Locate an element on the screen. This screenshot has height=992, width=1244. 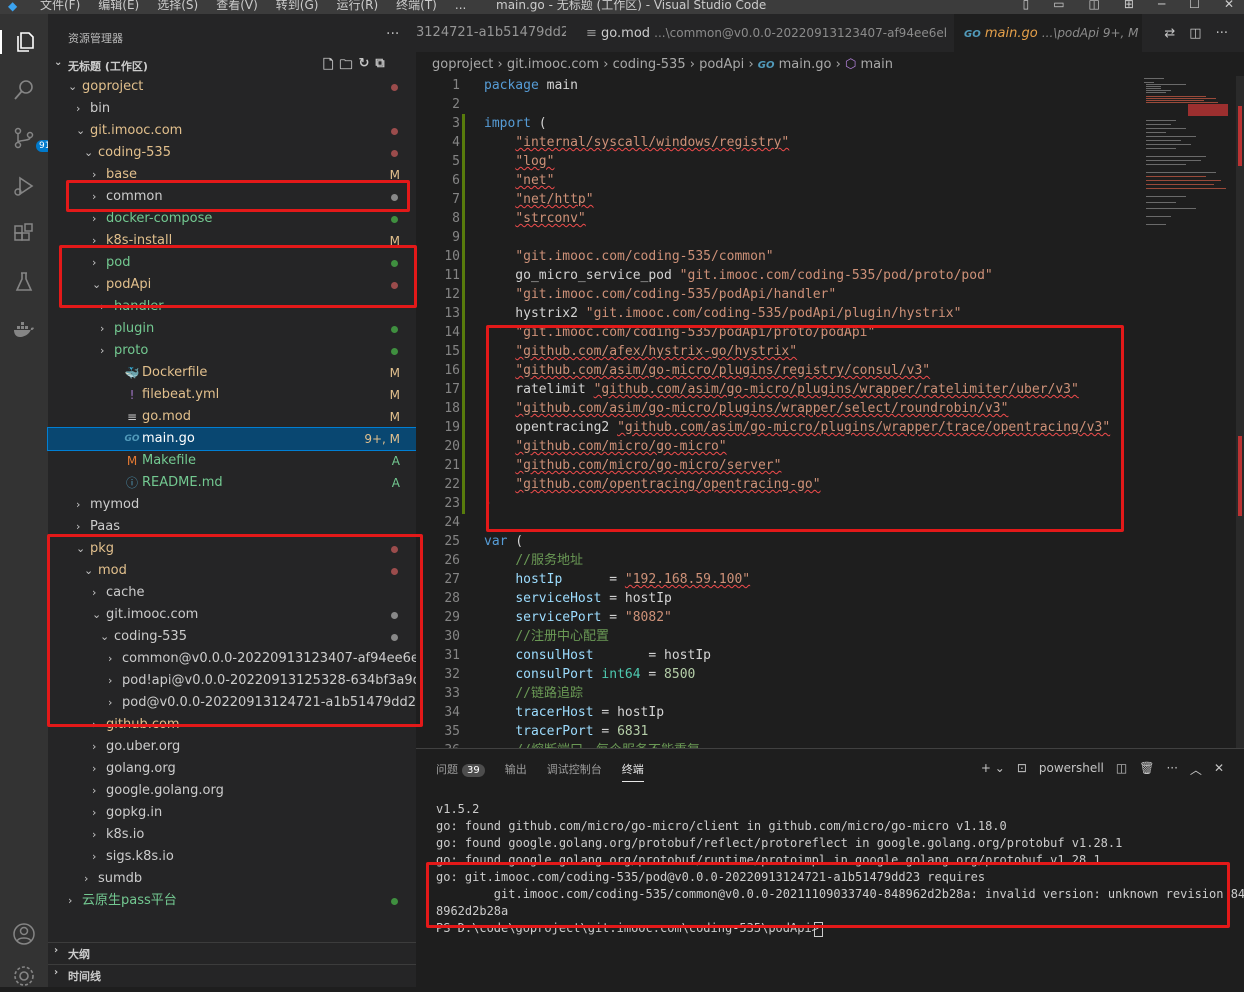
tree-folder: › pod is located at coordinates (232, 263).